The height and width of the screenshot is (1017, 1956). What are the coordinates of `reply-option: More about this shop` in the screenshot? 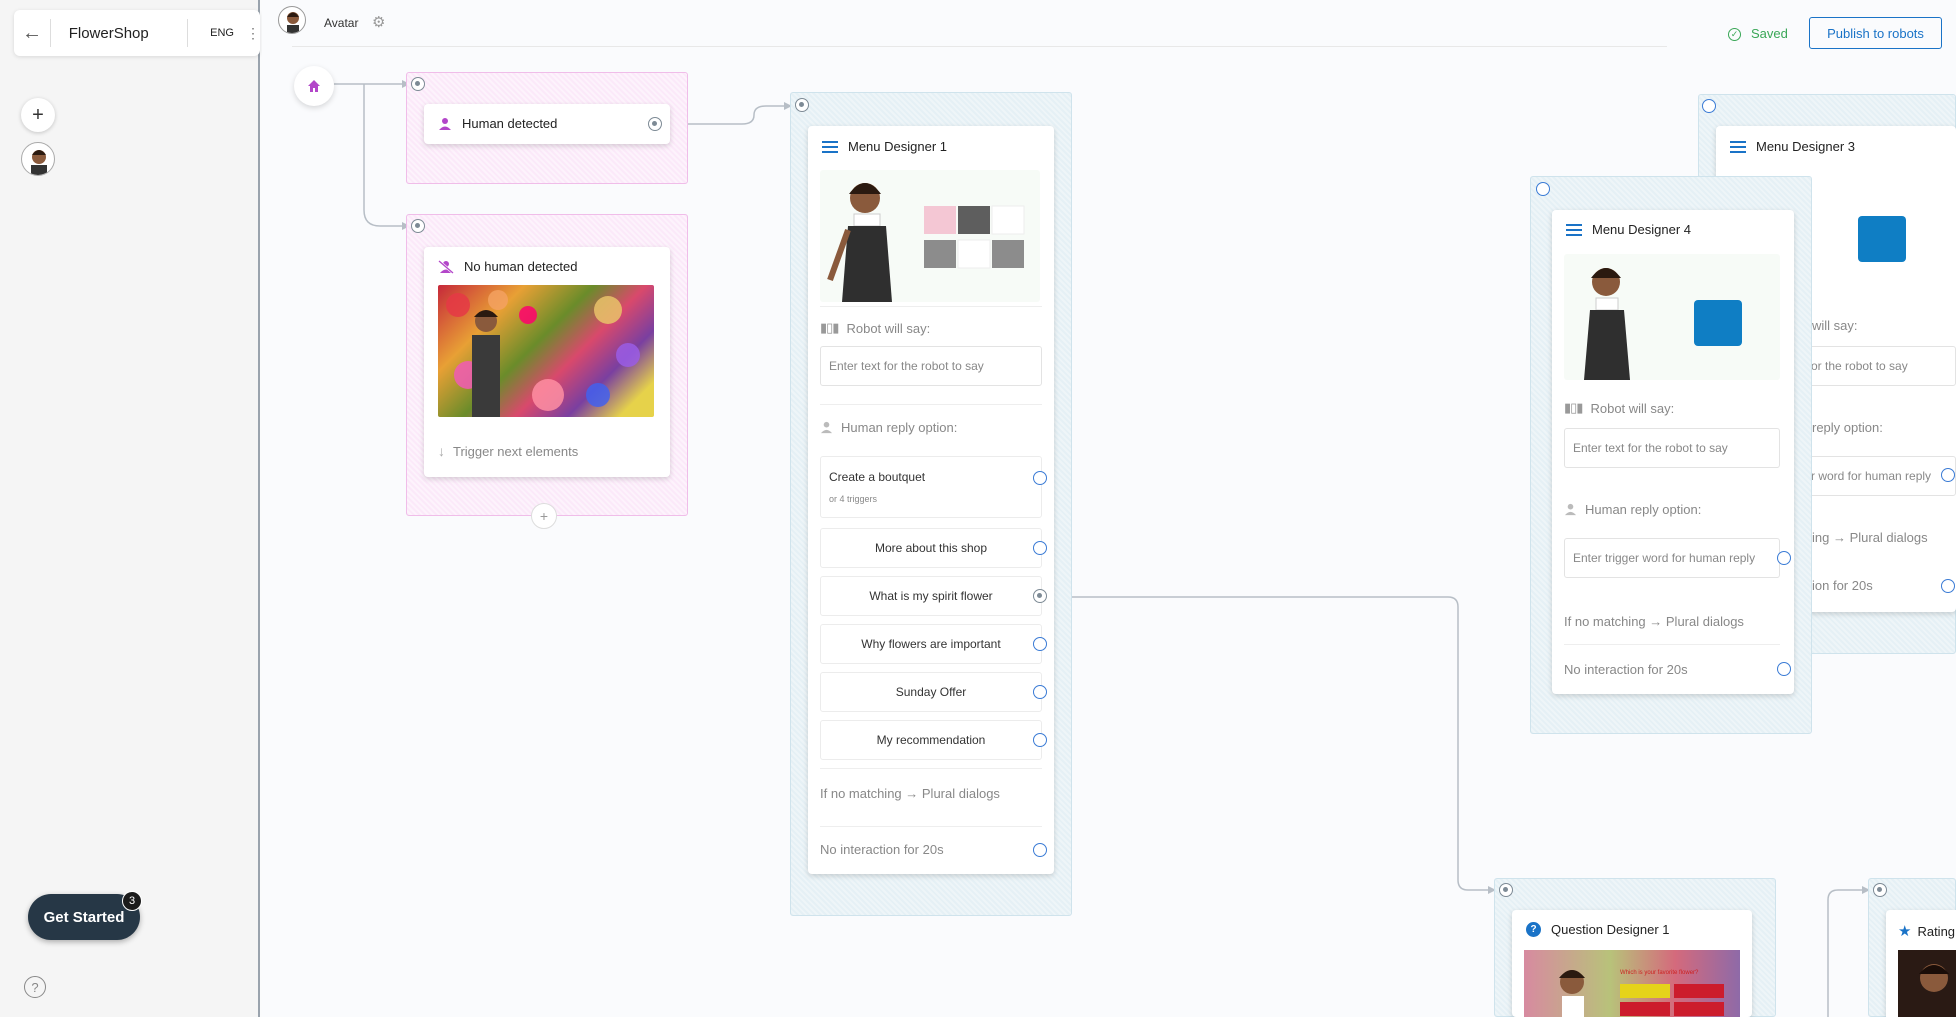 It's located at (931, 548).